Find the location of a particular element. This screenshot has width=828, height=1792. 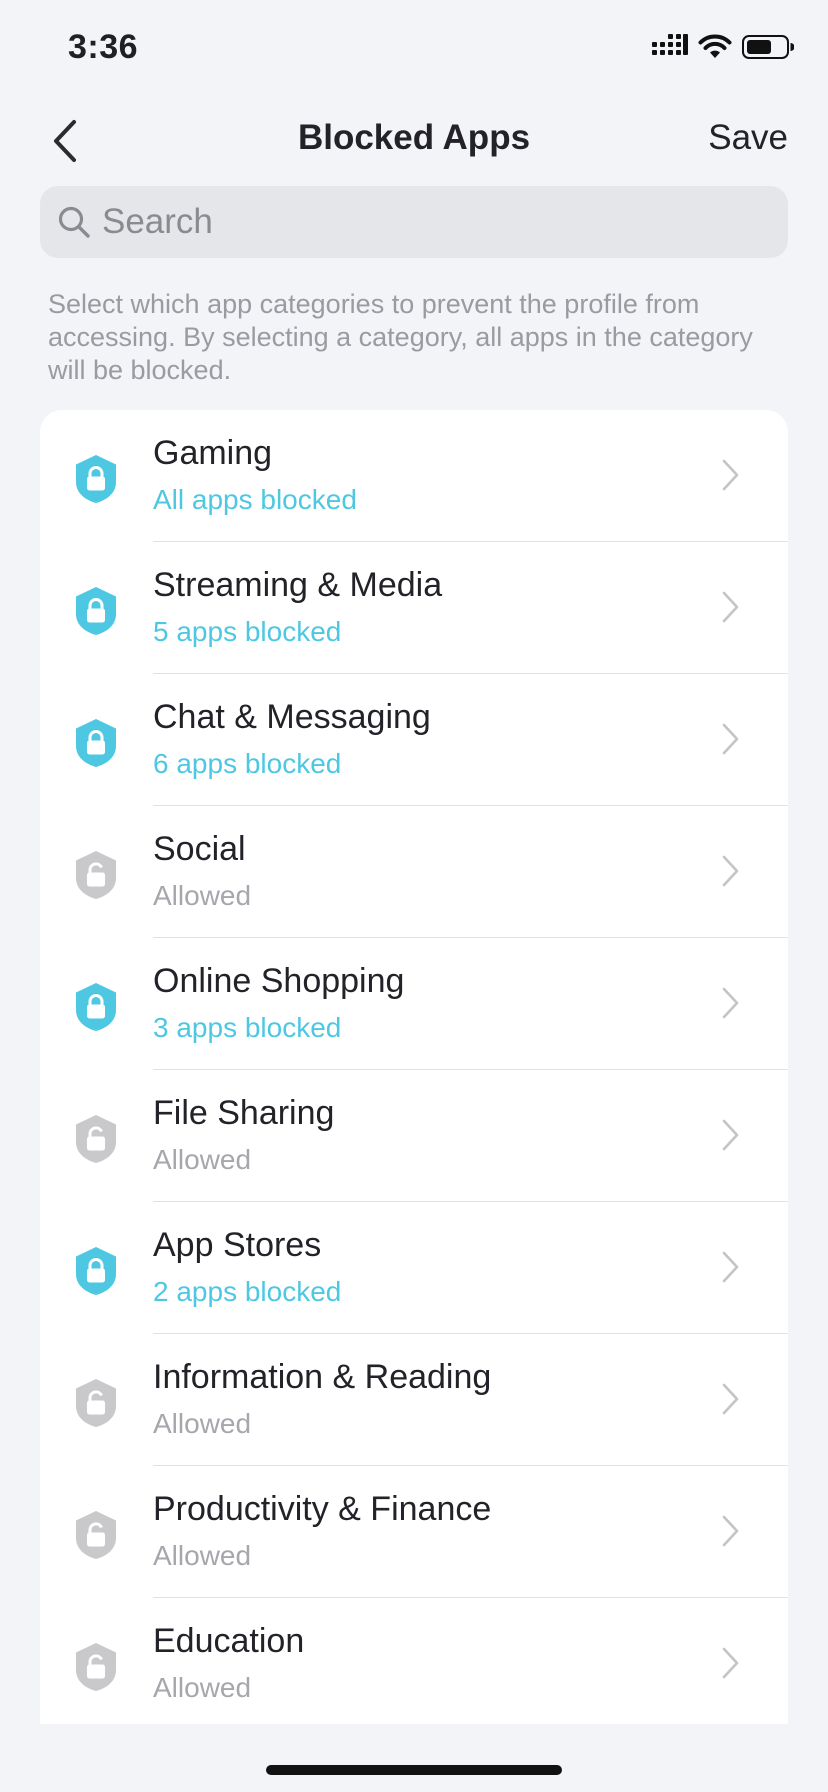

category-title: Streaming & Media is located at coordinates (298, 585).